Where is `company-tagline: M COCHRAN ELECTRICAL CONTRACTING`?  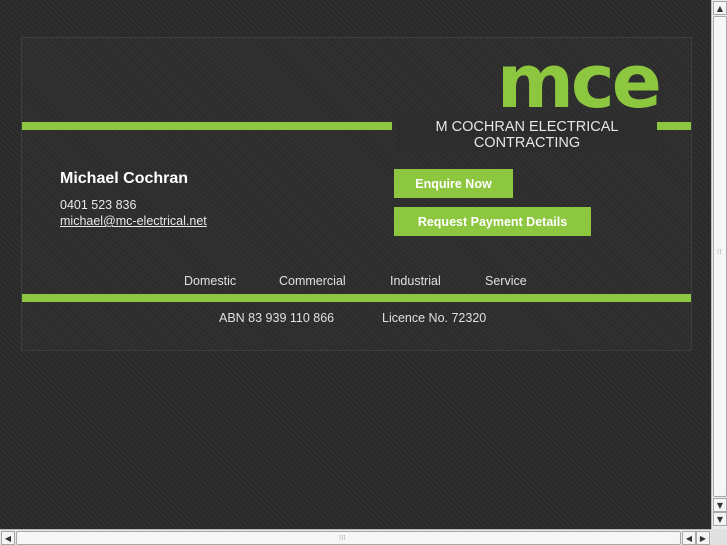 company-tagline: M COCHRAN ELECTRICAL CONTRACTING is located at coordinates (527, 135).